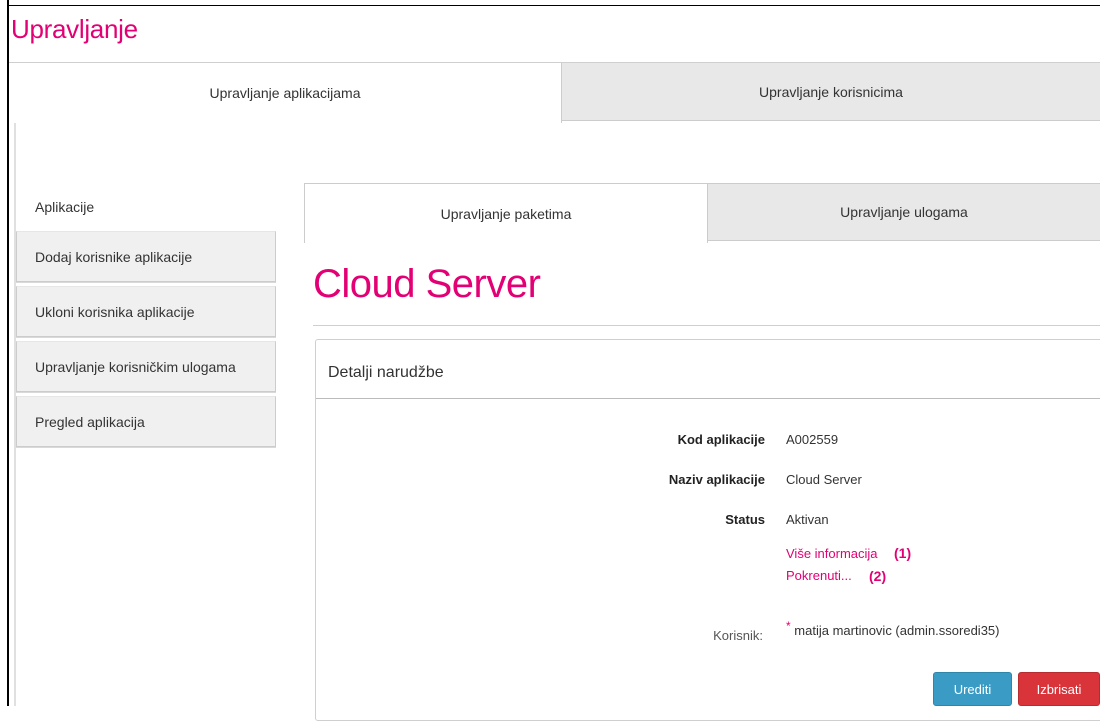 The image size is (1100, 721). What do you see at coordinates (553, 5) in the screenshot?
I see `window-frame-top` at bounding box center [553, 5].